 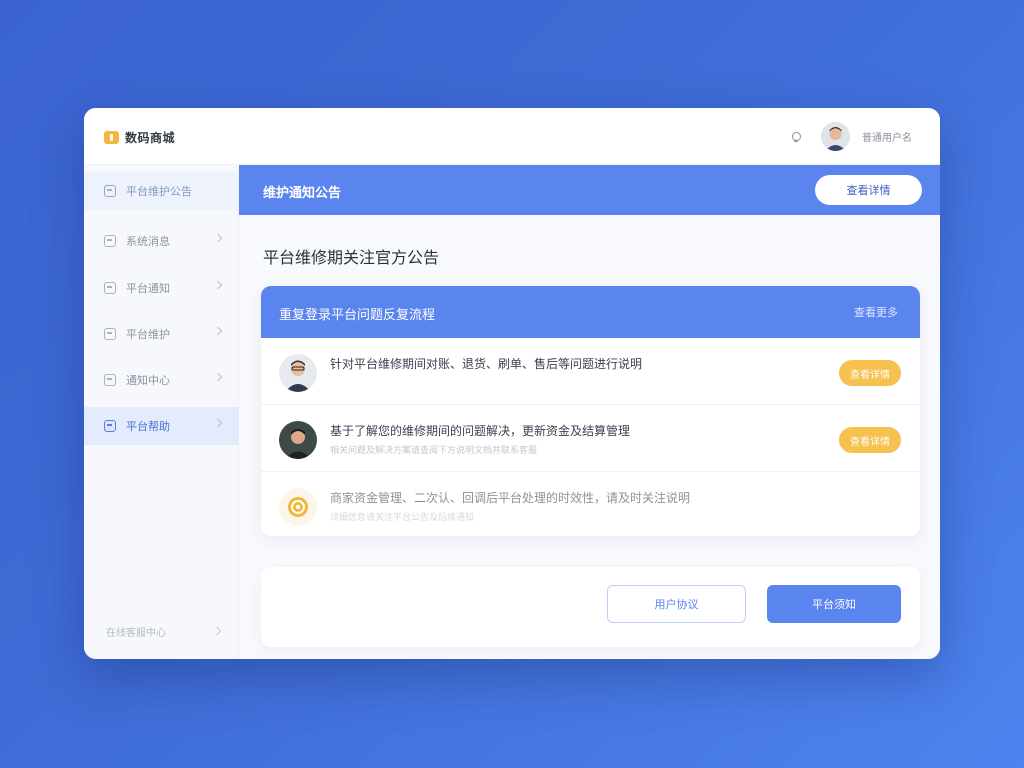 What do you see at coordinates (434, 451) in the screenshot?
I see `list-item-subtext: 相关问题及解决方案请查阅下方说明文档并联系客服` at bounding box center [434, 451].